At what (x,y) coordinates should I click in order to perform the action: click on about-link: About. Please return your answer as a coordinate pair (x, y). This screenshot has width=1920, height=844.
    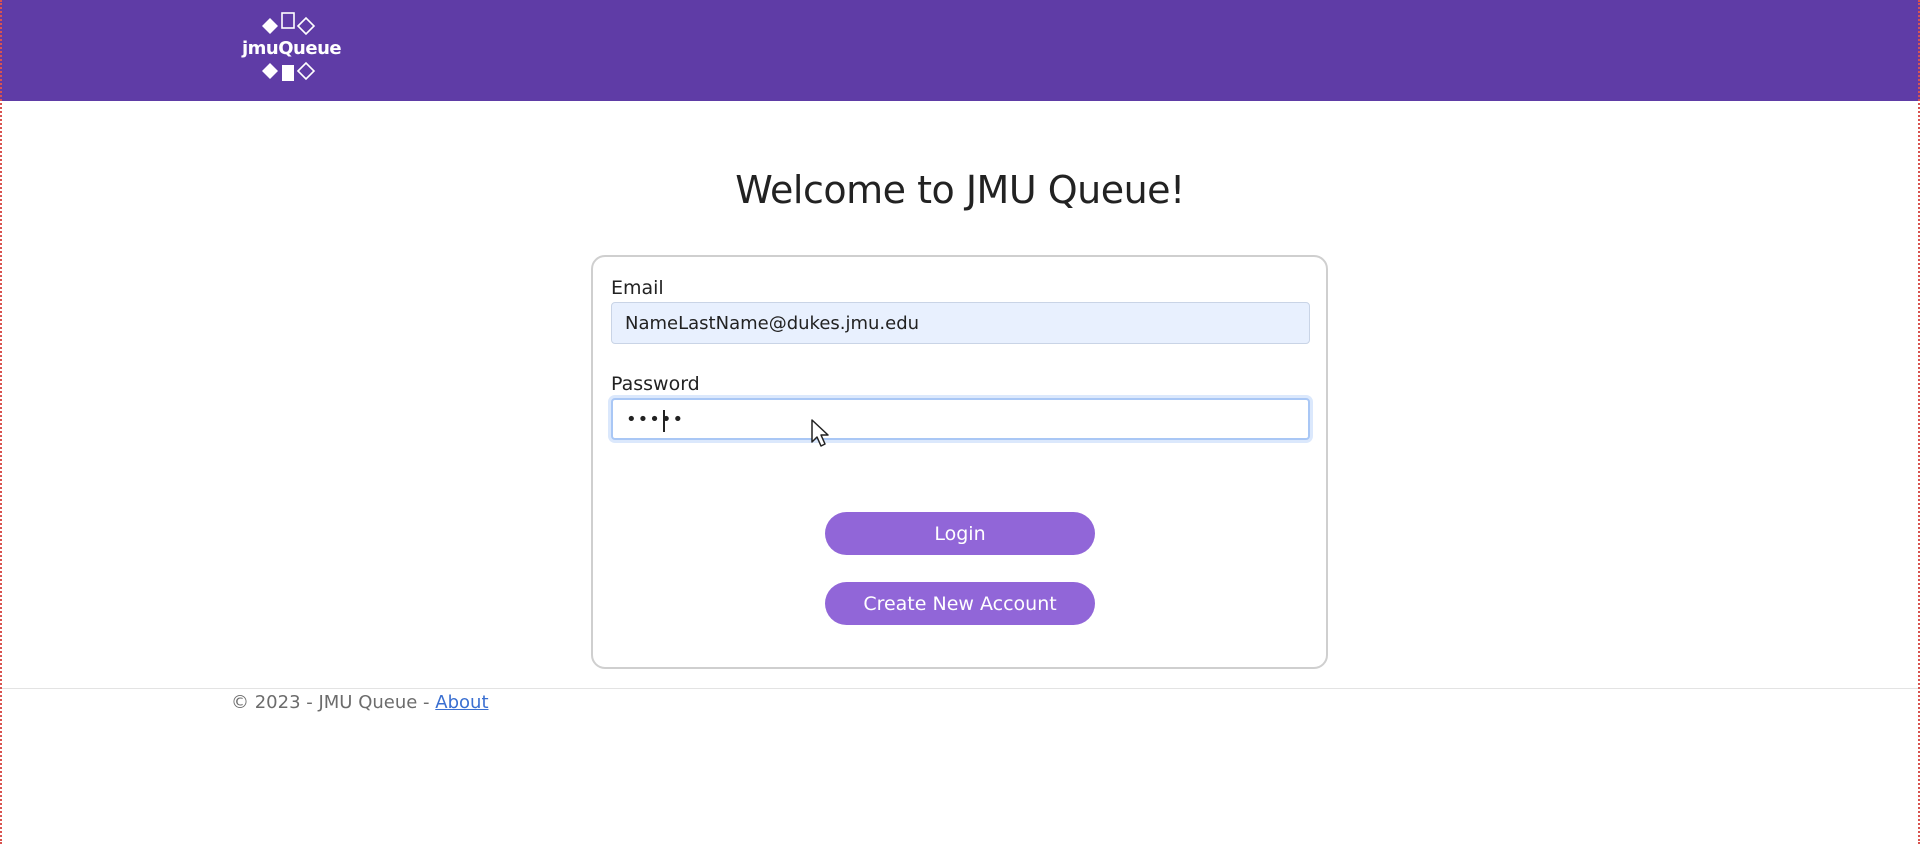
    Looking at the image, I should click on (461, 702).